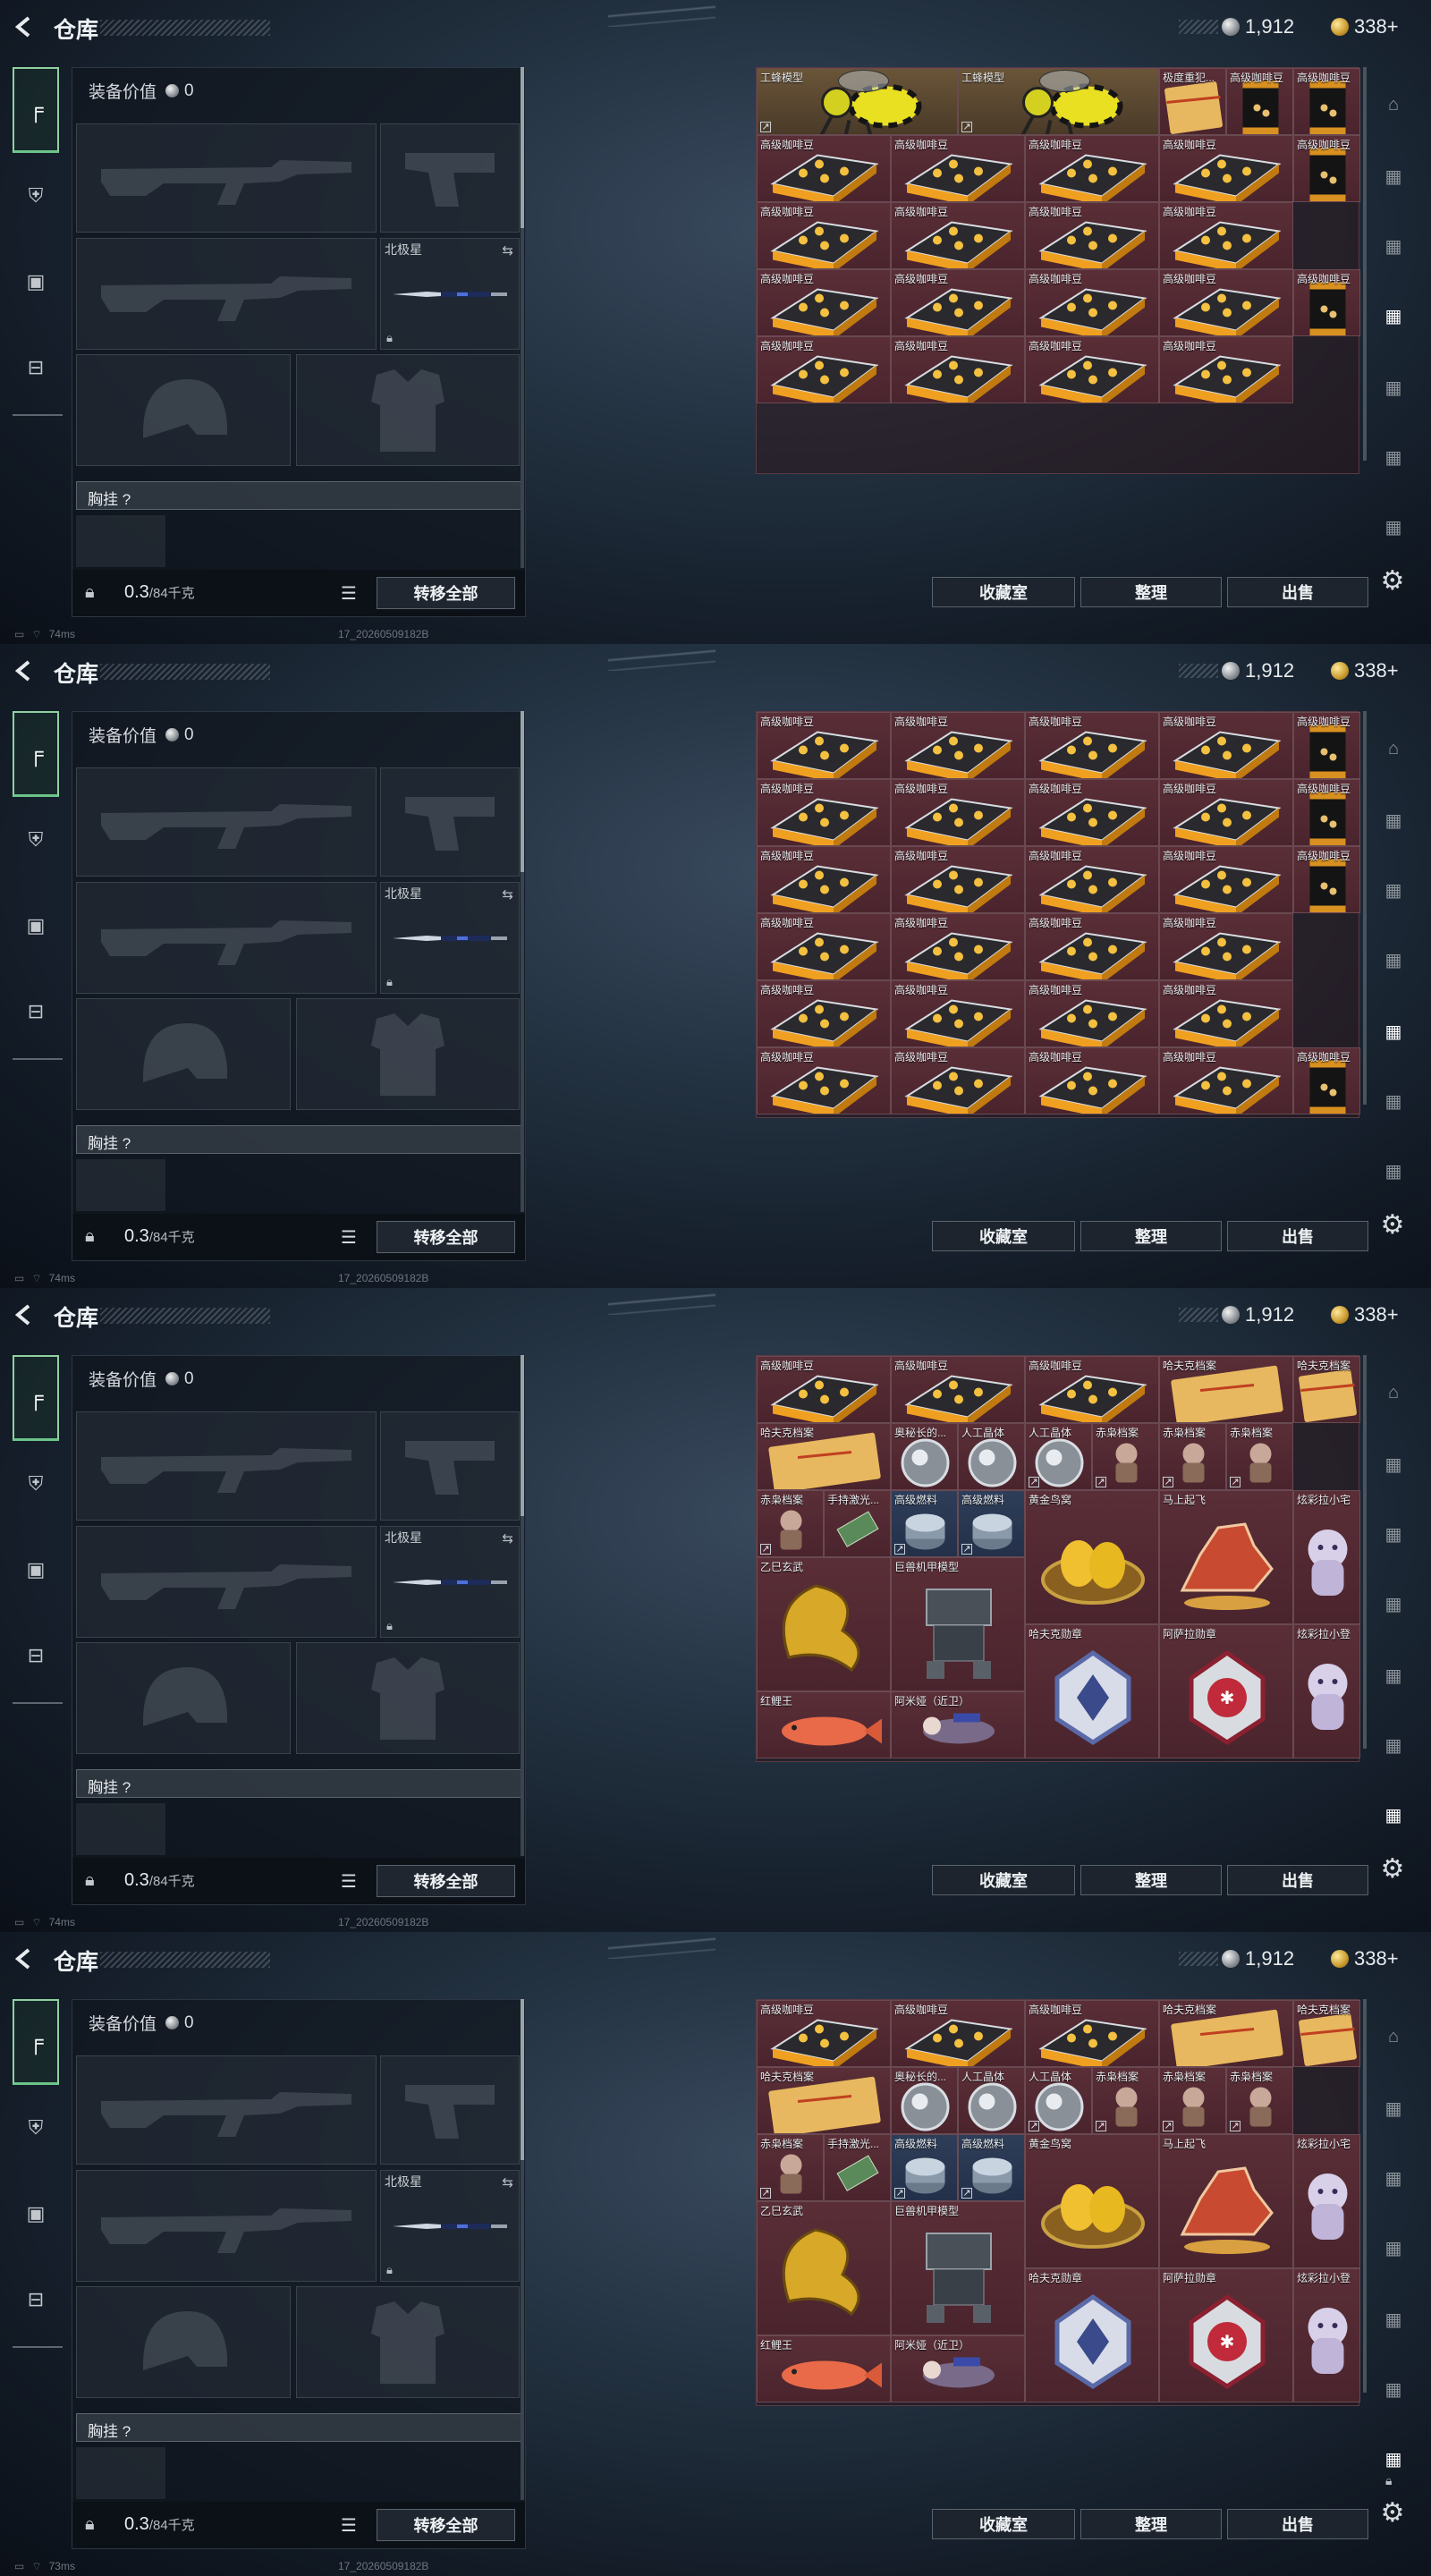 This screenshot has height=2576, width=1431. Describe the element at coordinates (446, 1237) in the screenshot. I see `transfer-all-button: 转移全部` at that location.